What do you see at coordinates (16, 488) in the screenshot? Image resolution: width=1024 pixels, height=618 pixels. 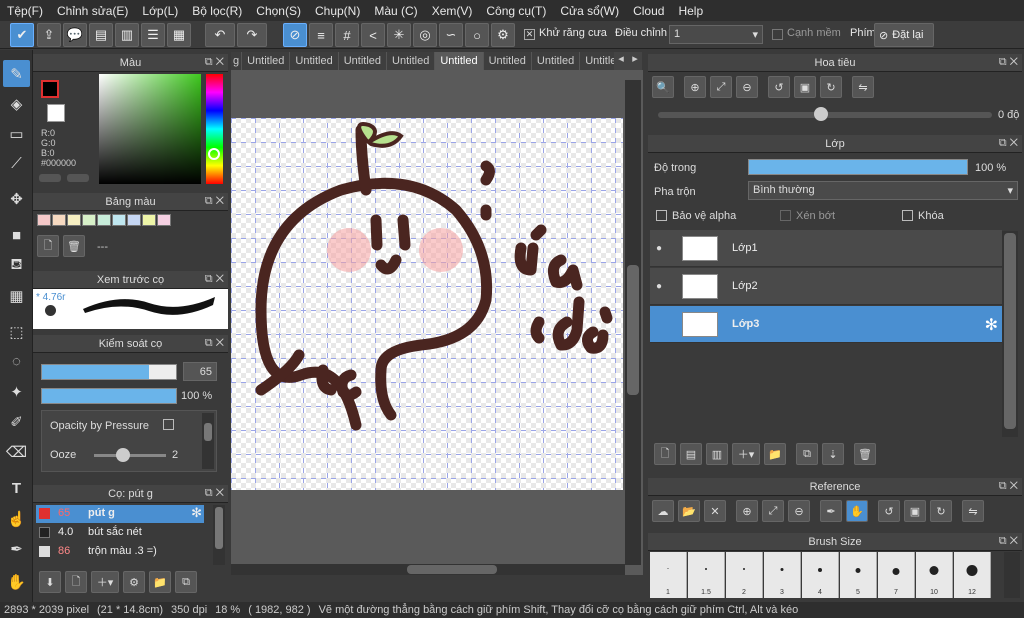 I see `text-tool-icon: T` at bounding box center [16, 488].